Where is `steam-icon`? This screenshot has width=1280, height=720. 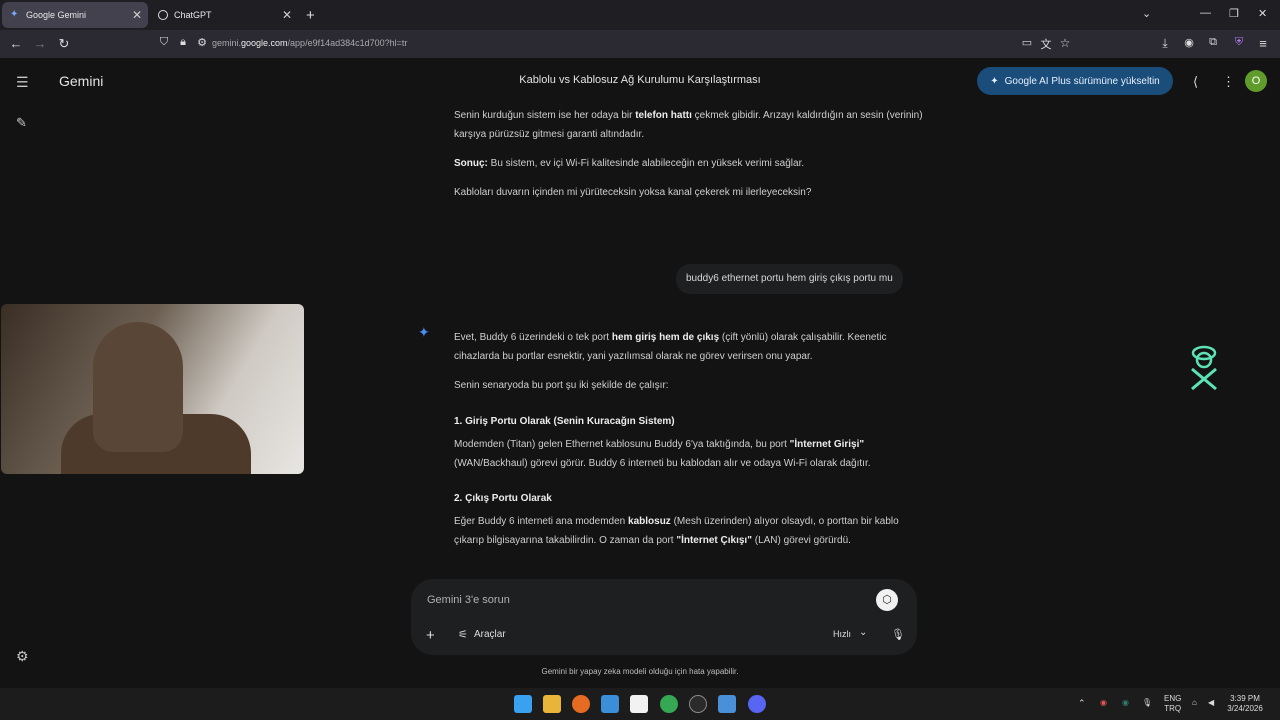
steam-icon is located at coordinates (698, 704).